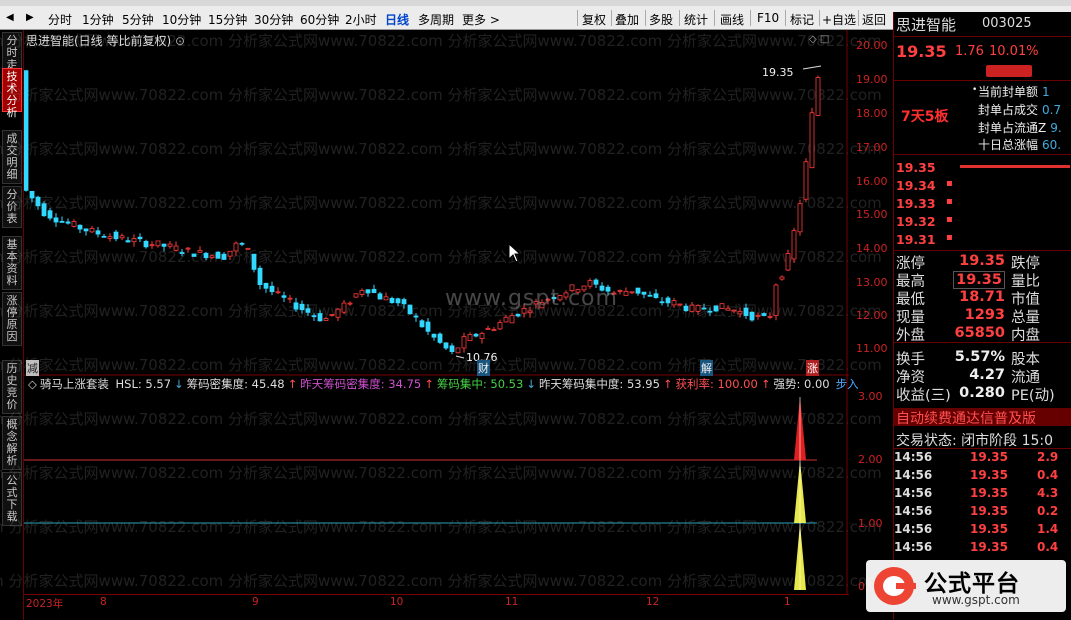 This screenshot has height=620, width=1071. What do you see at coordinates (273, 19) in the screenshot?
I see `period-30min: 30分钟` at bounding box center [273, 19].